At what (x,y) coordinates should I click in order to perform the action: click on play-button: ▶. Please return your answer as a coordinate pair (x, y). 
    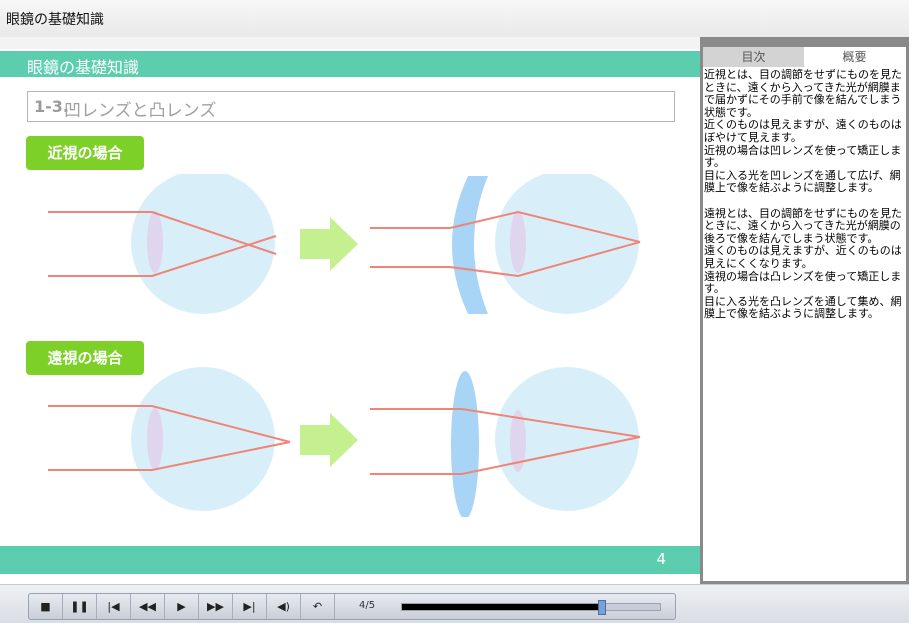
    Looking at the image, I should click on (182, 606).